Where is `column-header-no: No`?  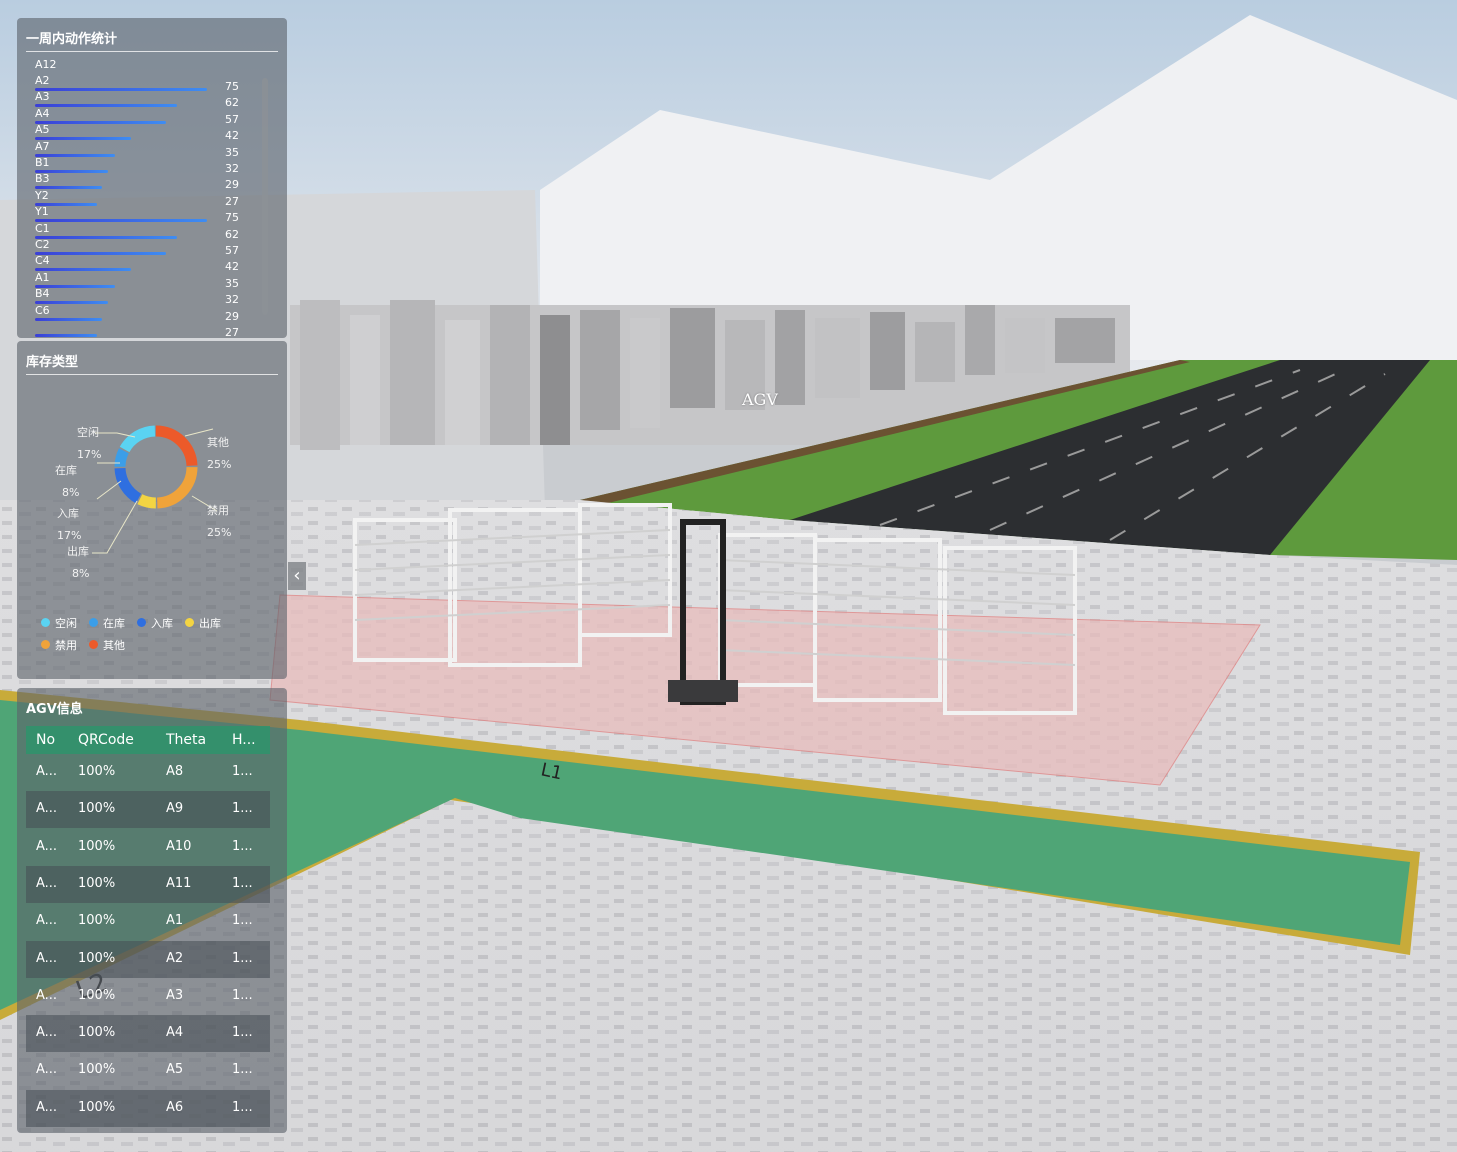 column-header-no: No is located at coordinates (45, 740).